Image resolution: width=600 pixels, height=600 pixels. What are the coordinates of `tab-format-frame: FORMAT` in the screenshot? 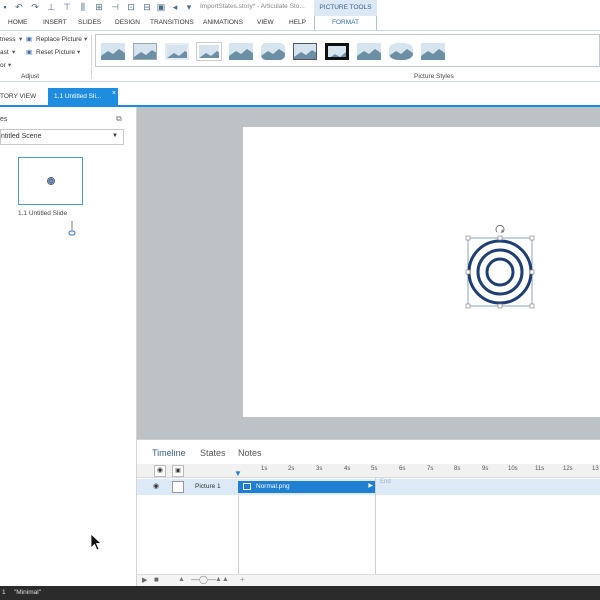 It's located at (345, 23).